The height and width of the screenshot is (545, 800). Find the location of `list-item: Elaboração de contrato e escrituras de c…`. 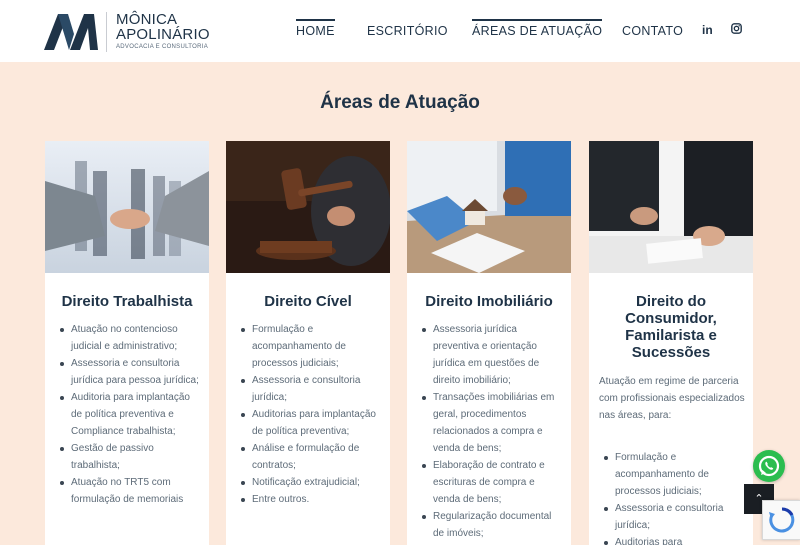

list-item: Elaboração de contrato e escrituras de c… is located at coordinates (491, 482).